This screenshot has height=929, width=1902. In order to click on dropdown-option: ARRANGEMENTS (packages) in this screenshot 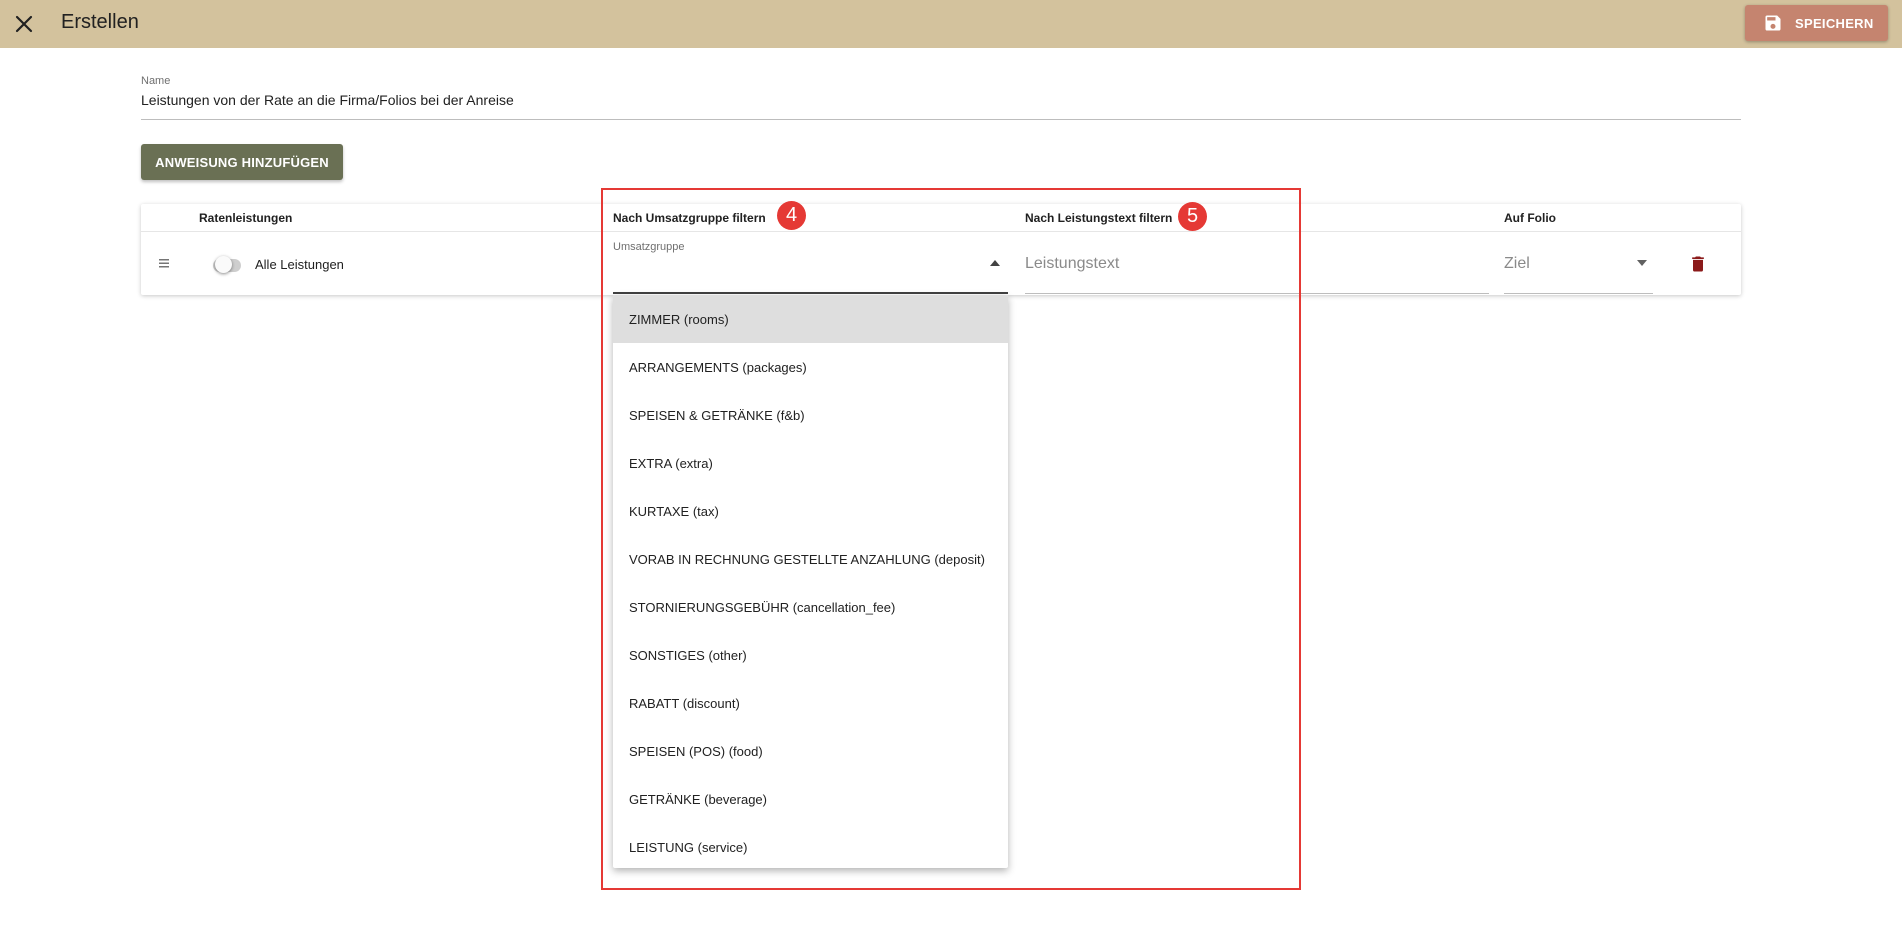, I will do `click(810, 367)`.